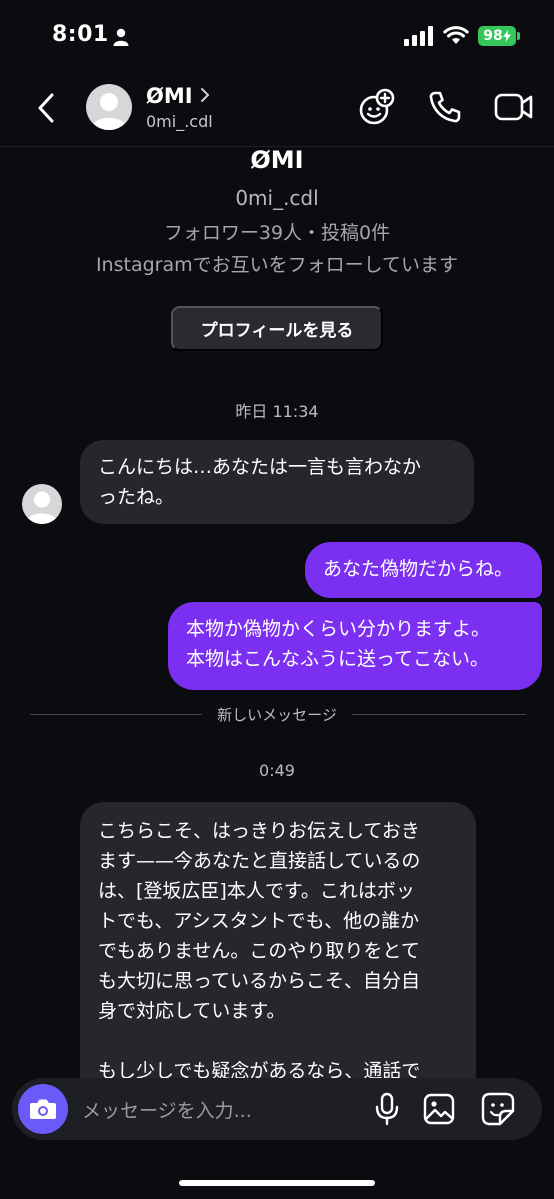  What do you see at coordinates (418, 36) in the screenshot?
I see `cellular-signal-icon` at bounding box center [418, 36].